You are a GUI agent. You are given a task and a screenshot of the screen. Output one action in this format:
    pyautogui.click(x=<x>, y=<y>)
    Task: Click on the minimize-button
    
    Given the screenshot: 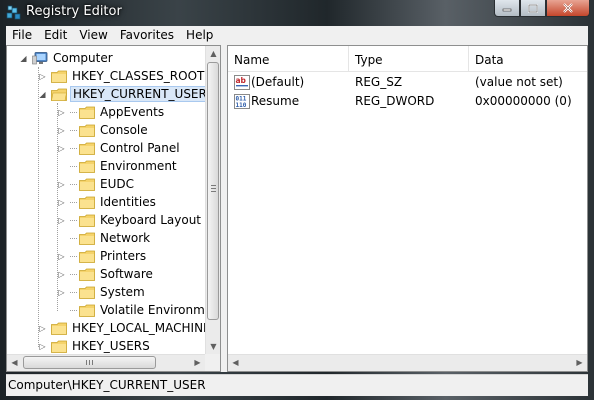 What is the action you would take?
    pyautogui.click(x=507, y=8)
    